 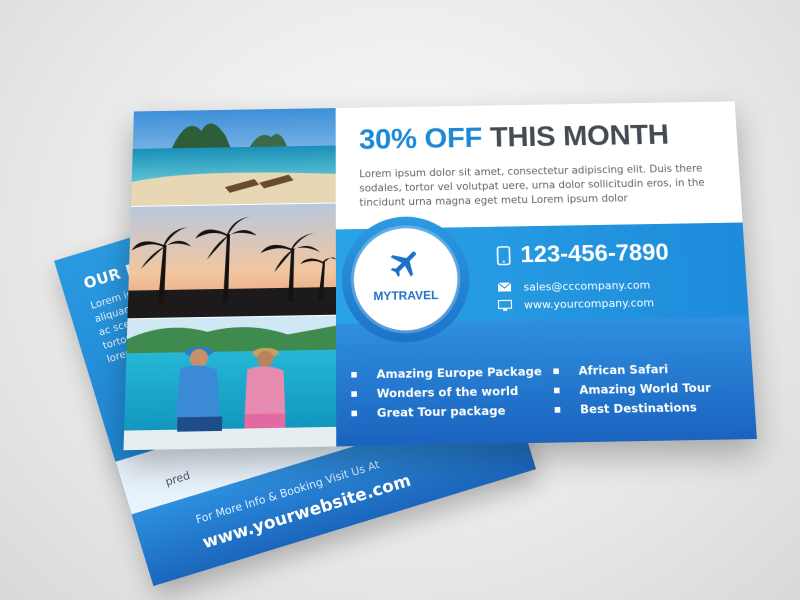 What do you see at coordinates (441, 411) in the screenshot?
I see `package-item: Great Tour package` at bounding box center [441, 411].